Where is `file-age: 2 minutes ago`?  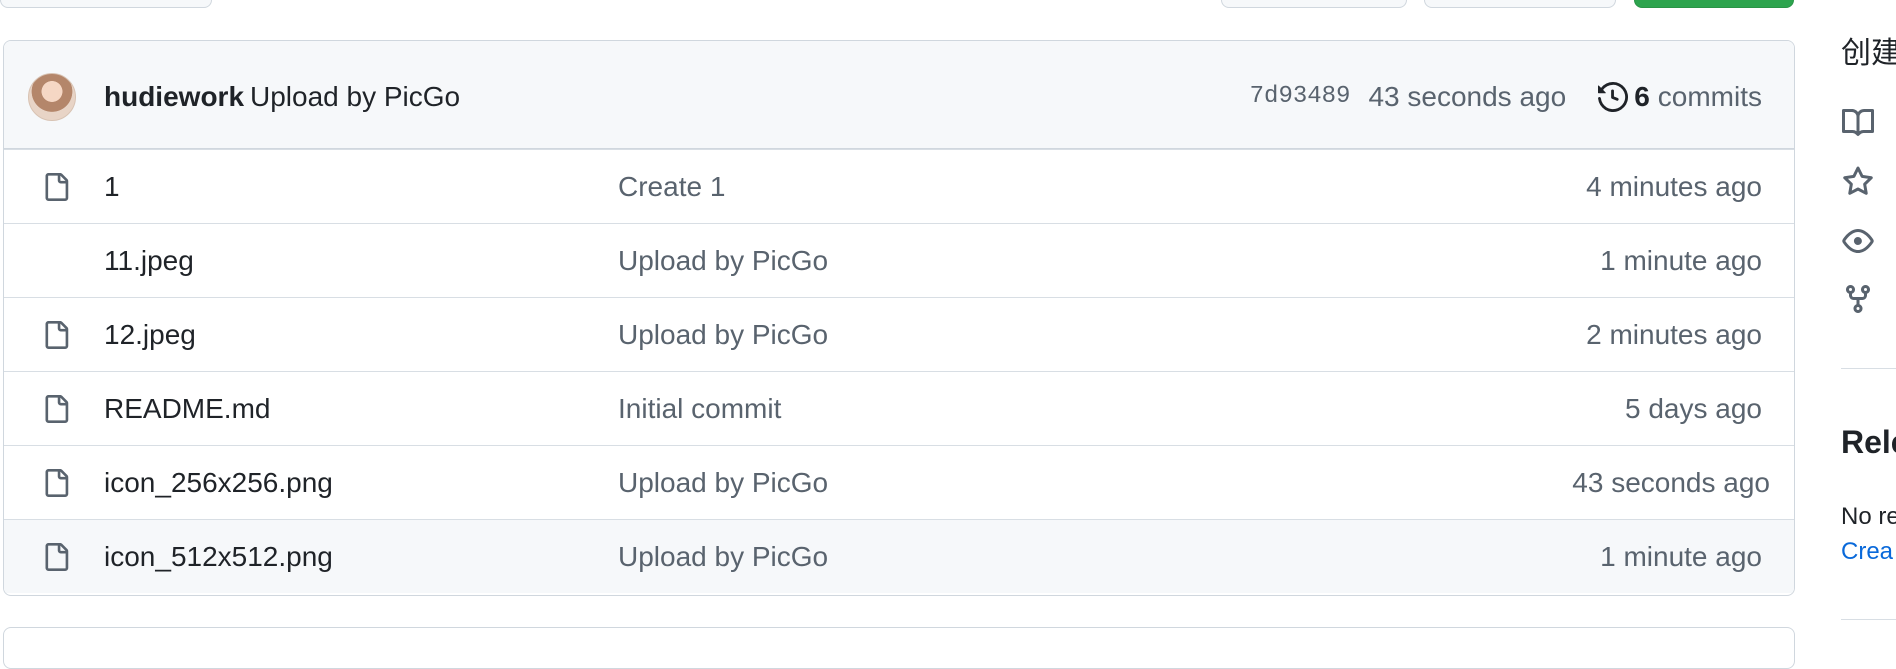 file-age: 2 minutes ago is located at coordinates (1674, 334).